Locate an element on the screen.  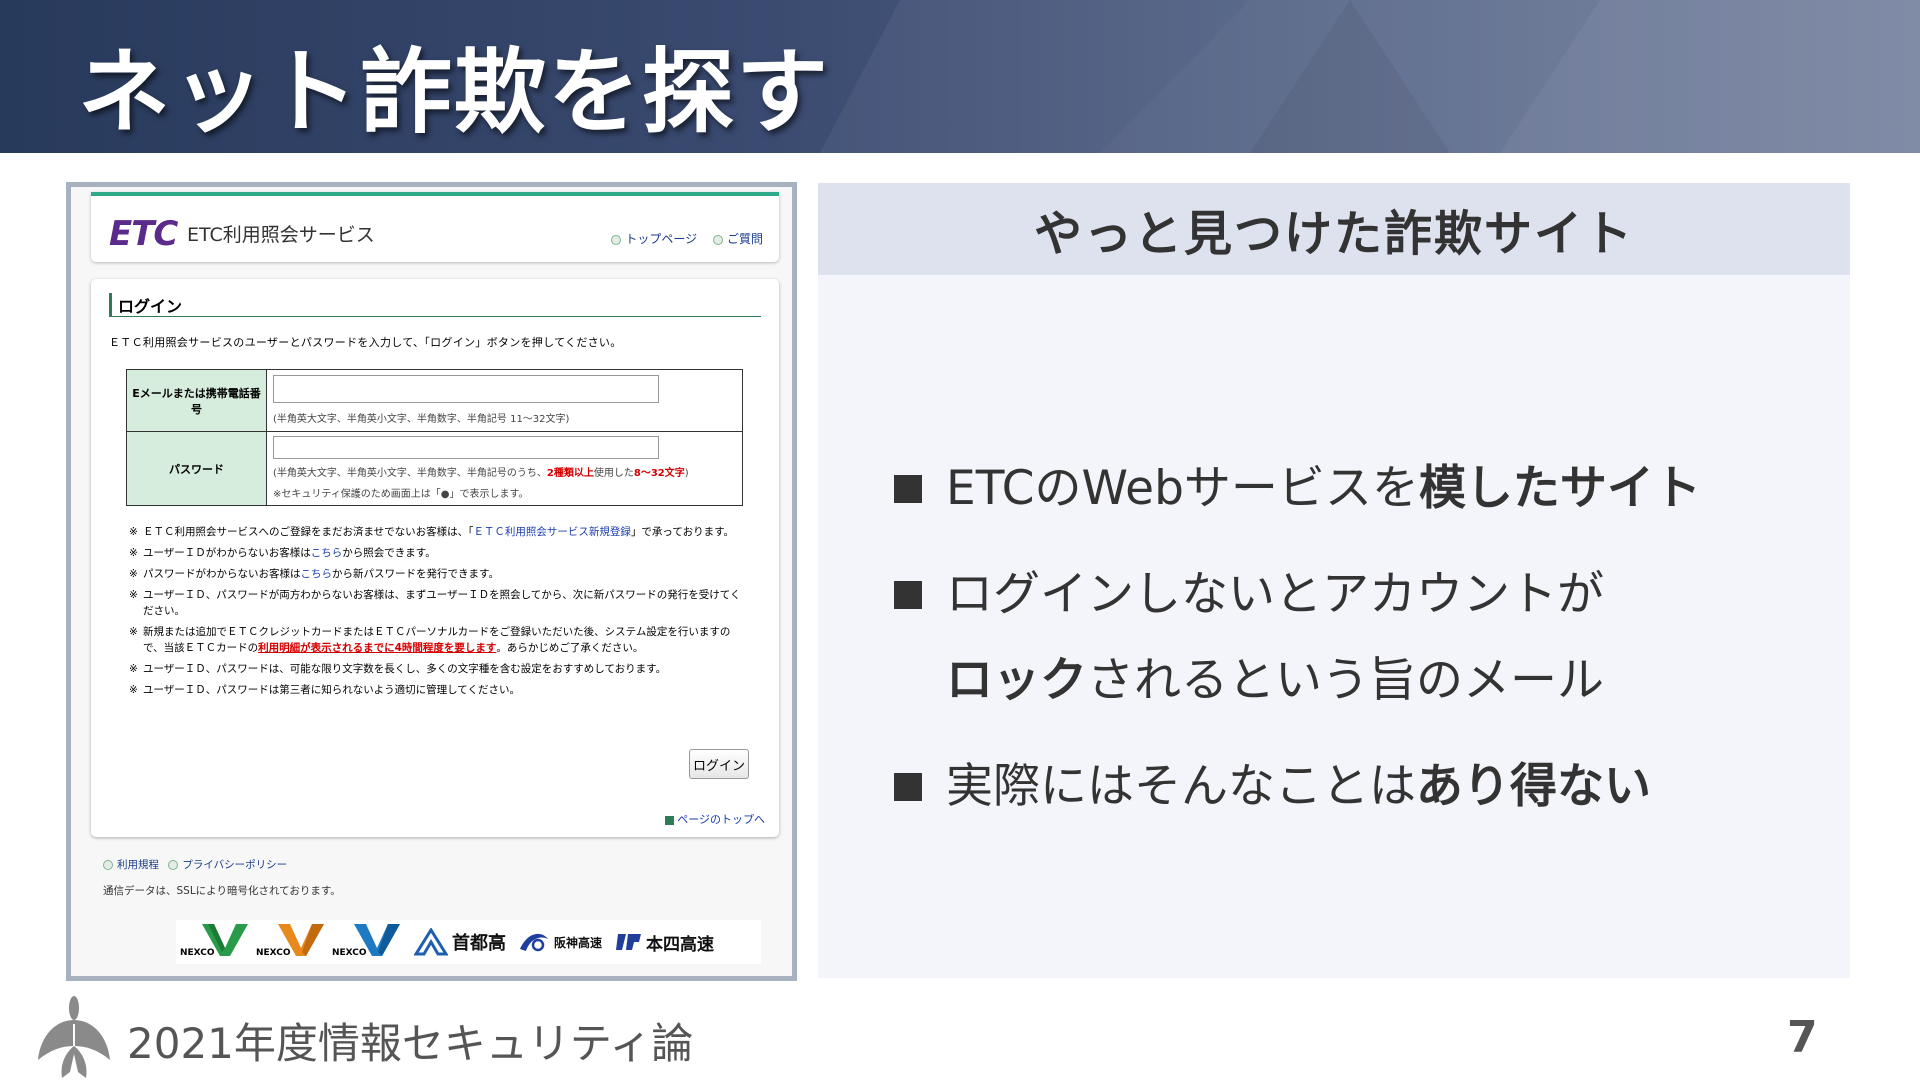
footer-links: 利用規程 プライバシーポリシー is located at coordinates (198, 864).